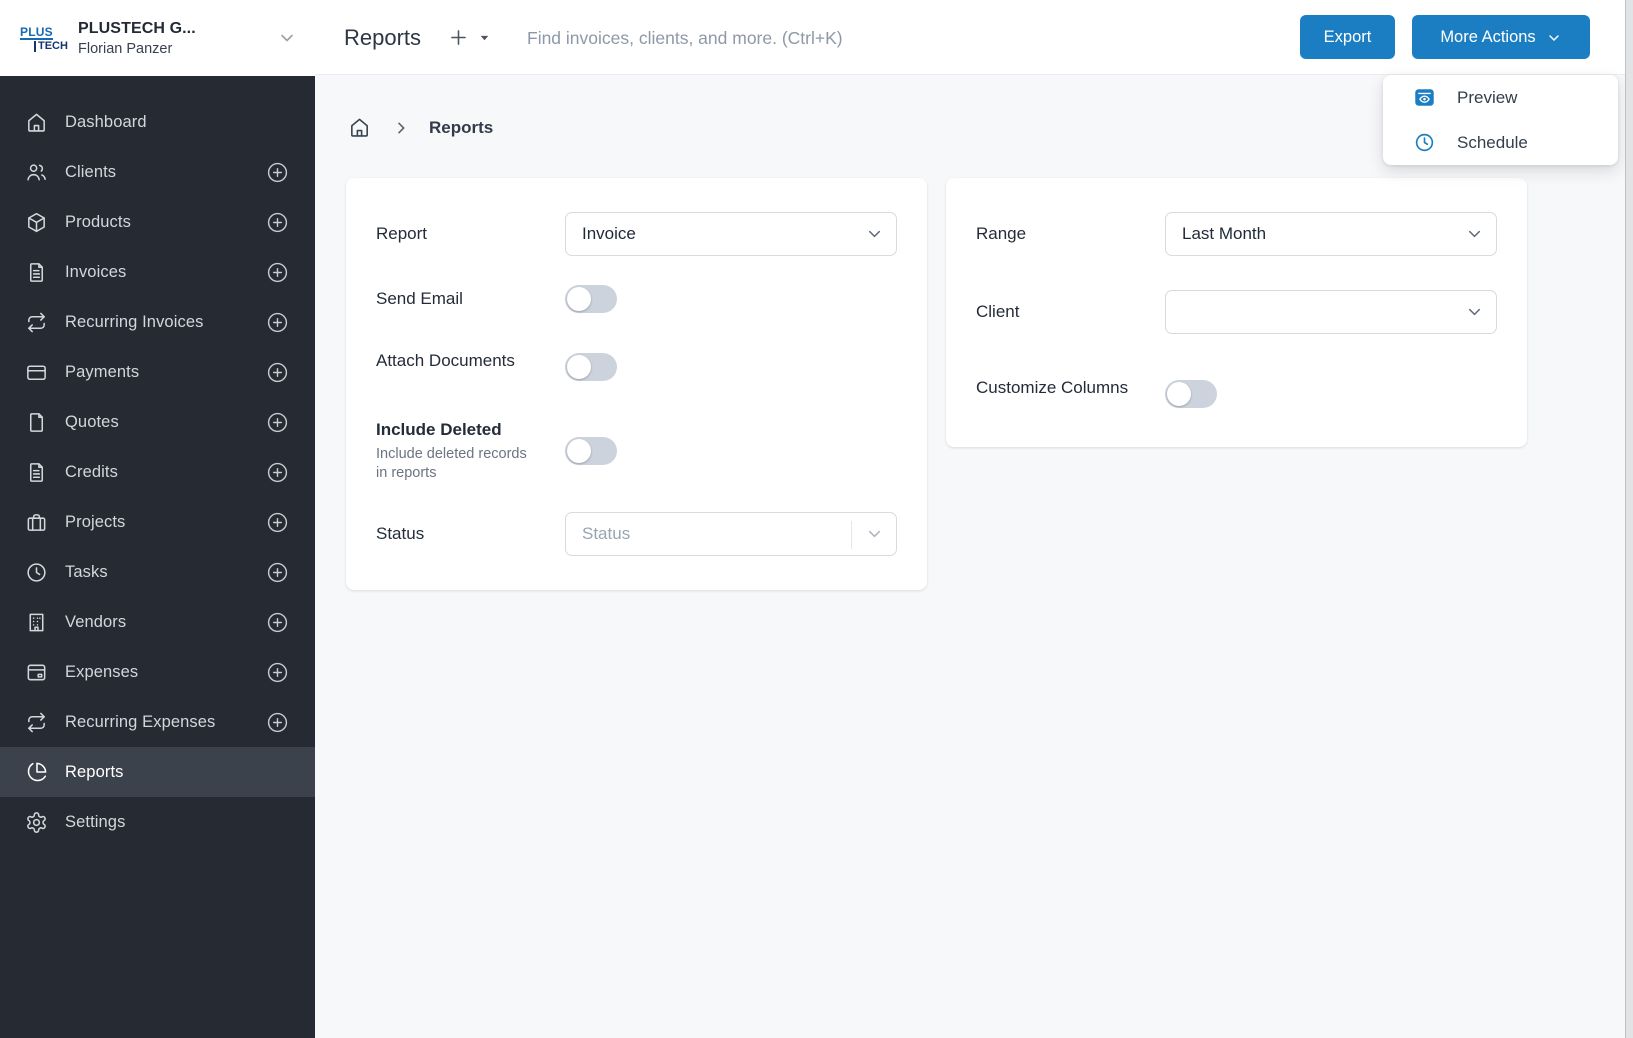  I want to click on report-select: Invoice, so click(731, 234).